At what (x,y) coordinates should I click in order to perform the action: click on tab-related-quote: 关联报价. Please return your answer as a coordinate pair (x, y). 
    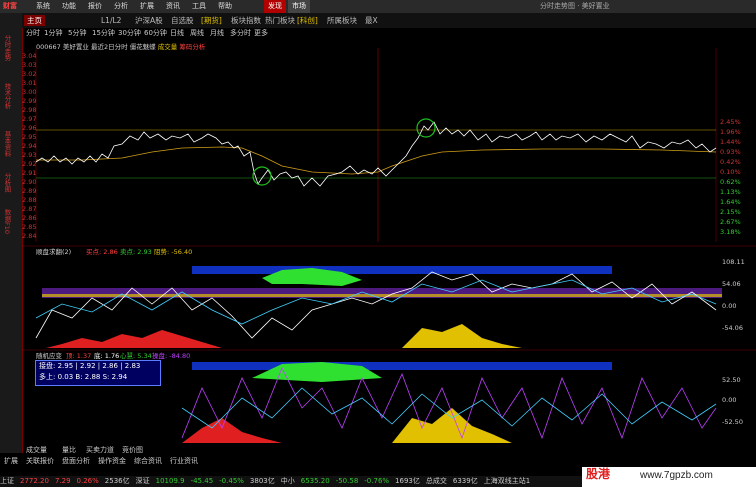
    Looking at the image, I should click on (40, 461).